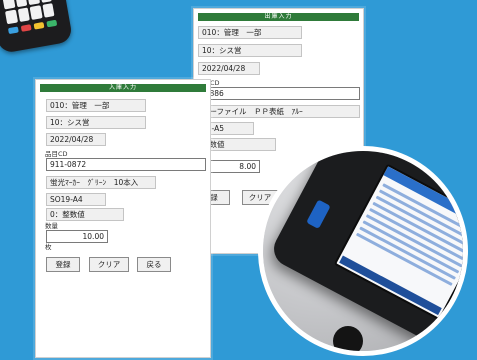 This screenshot has width=477, height=360. Describe the element at coordinates (51, 226) in the screenshot. I see `quantity-label: 数量` at that location.